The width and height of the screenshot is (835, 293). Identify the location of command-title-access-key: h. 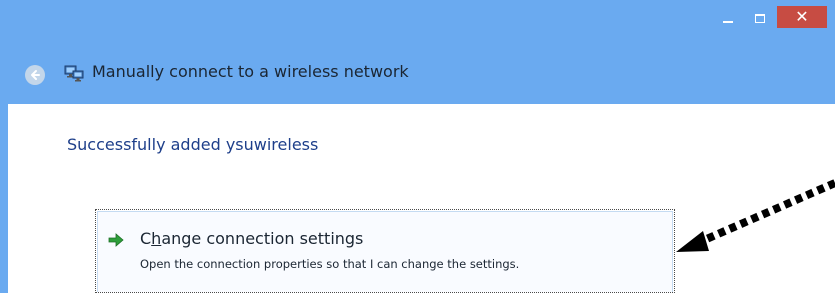
(156, 238).